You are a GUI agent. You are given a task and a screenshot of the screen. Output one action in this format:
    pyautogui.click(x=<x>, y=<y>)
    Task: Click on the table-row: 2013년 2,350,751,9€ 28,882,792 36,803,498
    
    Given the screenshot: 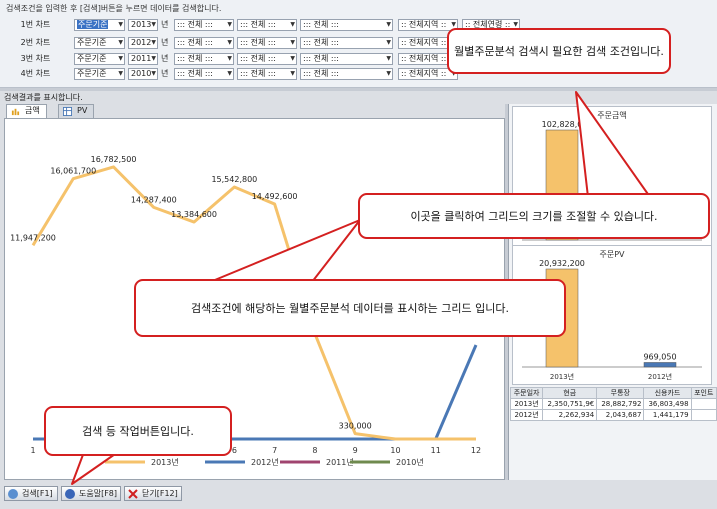 What is the action you would take?
    pyautogui.click(x=613, y=404)
    